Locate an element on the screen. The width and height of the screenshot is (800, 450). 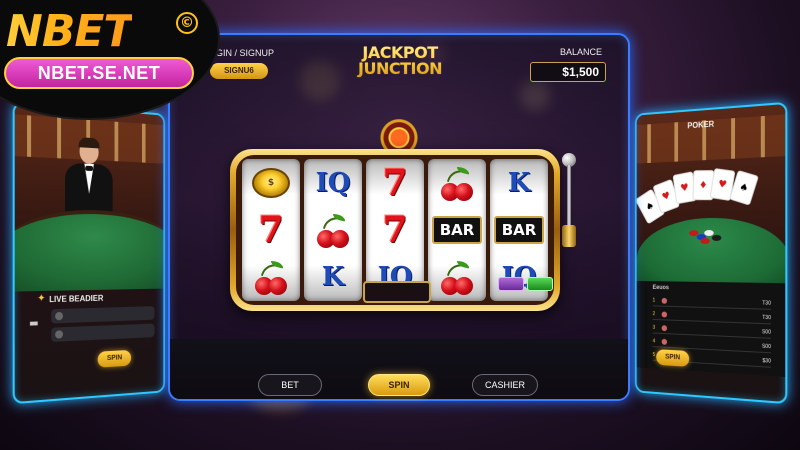
balance-label: BALANCE is located at coordinates (581, 52).